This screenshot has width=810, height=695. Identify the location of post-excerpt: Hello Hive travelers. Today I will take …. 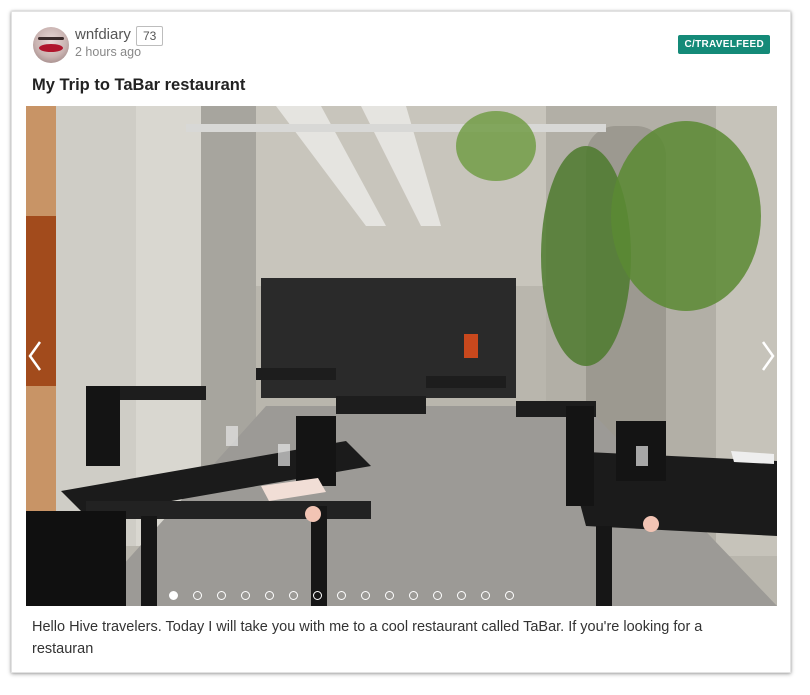
(397, 638).